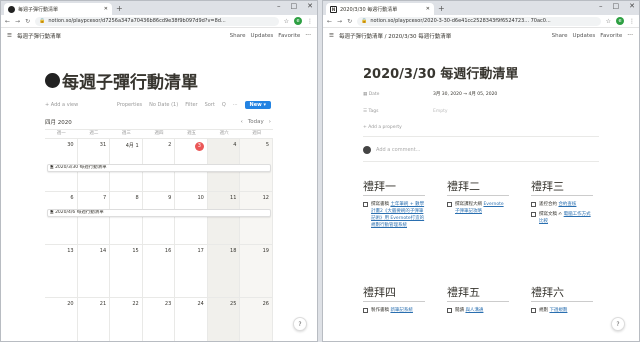 The width and height of the screenshot is (640, 342). What do you see at coordinates (257, 104) in the screenshot?
I see `new-button: New ▾` at bounding box center [257, 104].